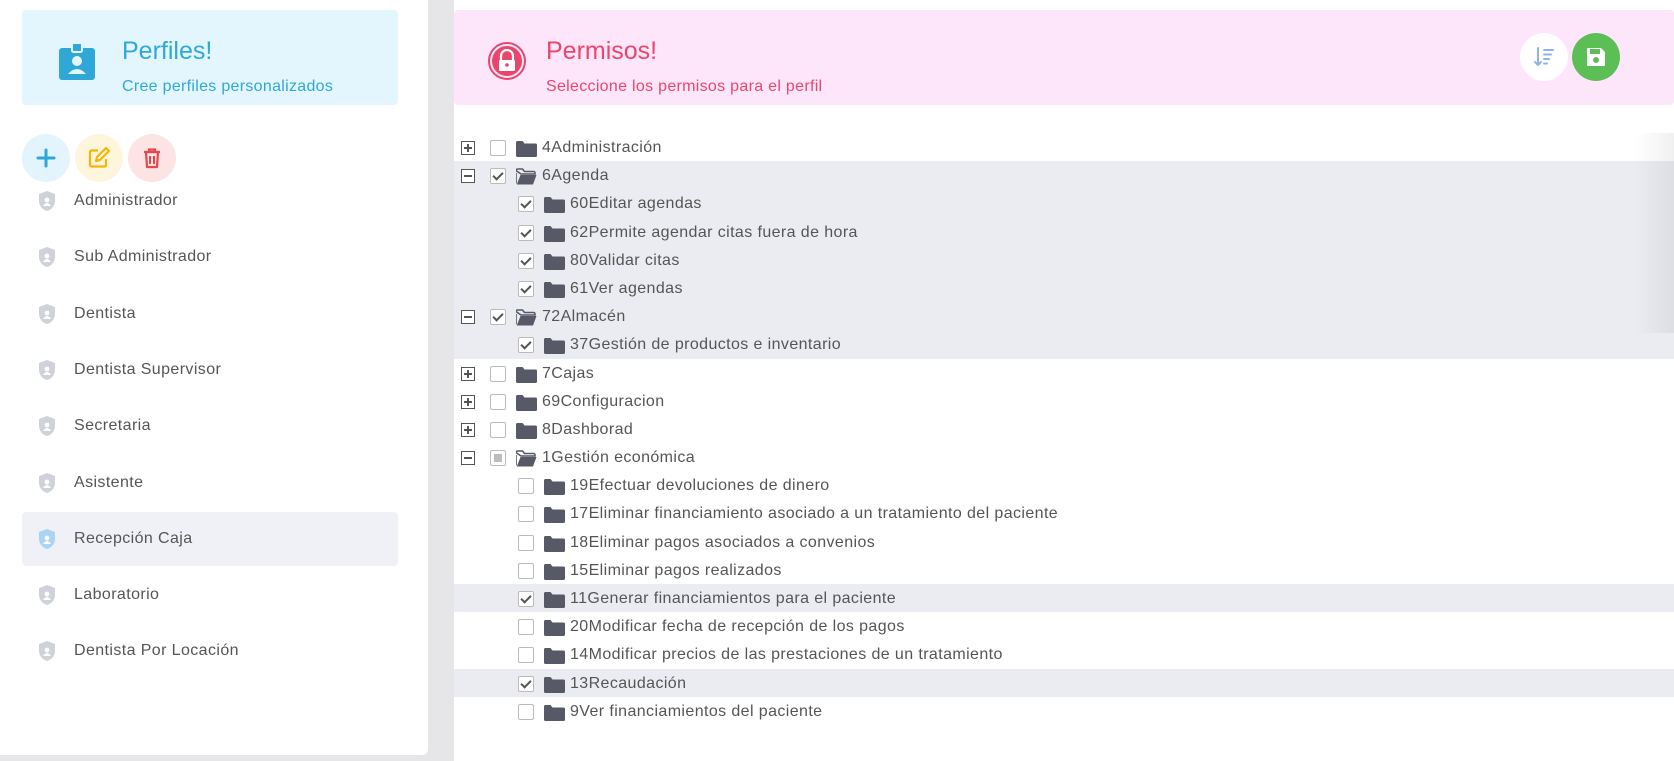  I want to click on profile-item-label: Dentista, so click(105, 313).